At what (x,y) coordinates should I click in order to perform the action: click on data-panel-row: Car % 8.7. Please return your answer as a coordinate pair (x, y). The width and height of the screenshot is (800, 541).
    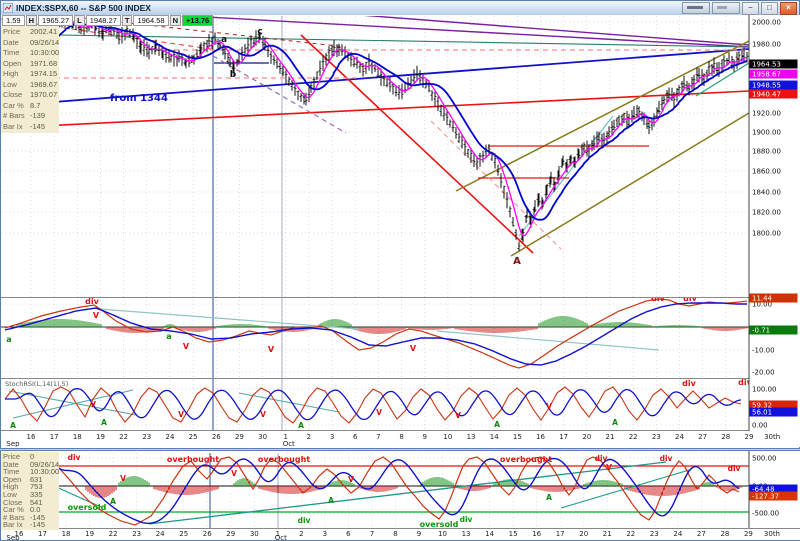
    Looking at the image, I should click on (30, 106).